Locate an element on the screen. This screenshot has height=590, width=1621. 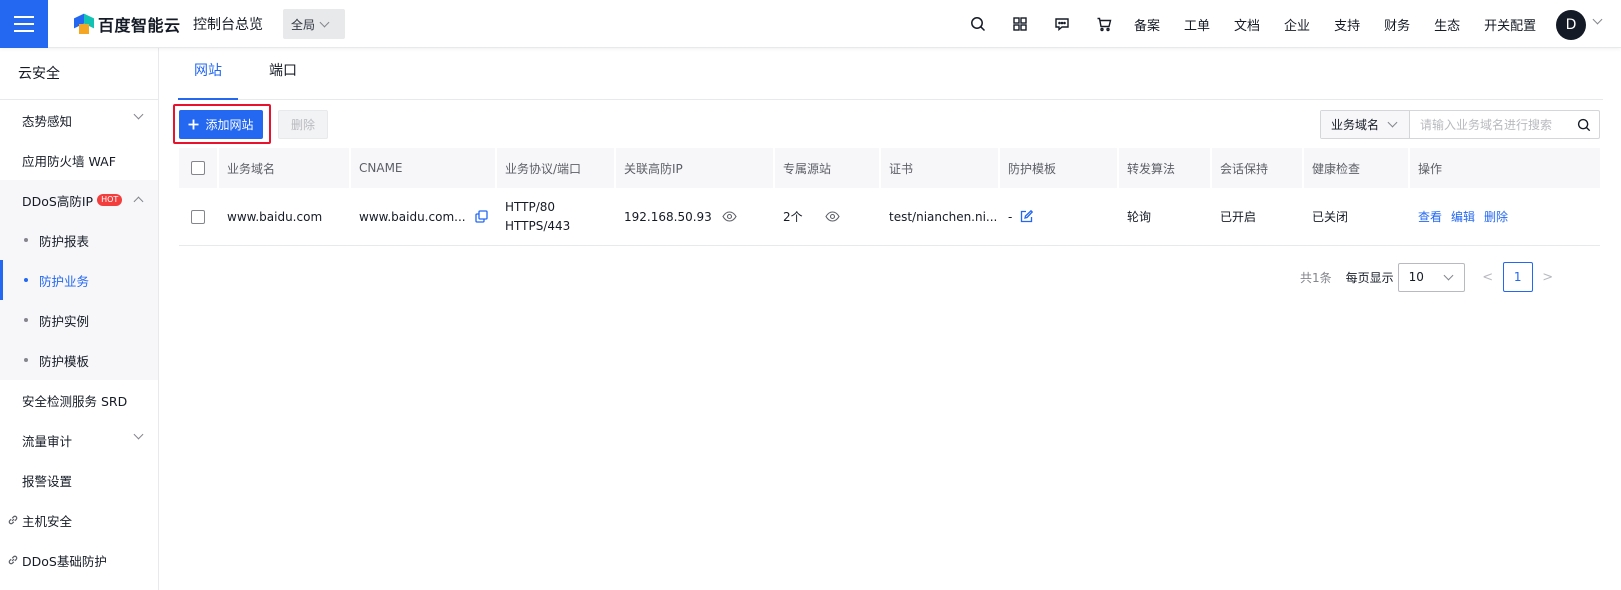
copy-icon is located at coordinates (482, 217).